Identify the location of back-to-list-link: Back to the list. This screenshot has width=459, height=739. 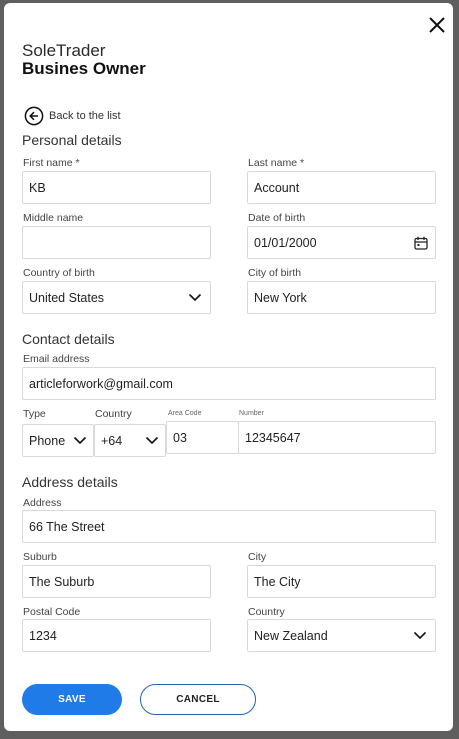
(72, 116).